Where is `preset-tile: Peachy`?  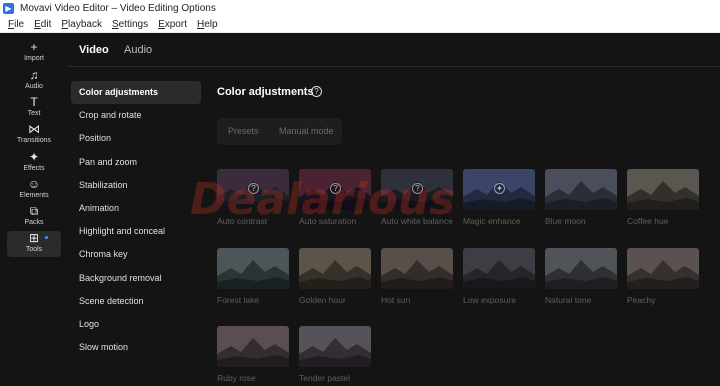
preset-tile: Peachy is located at coordinates (663, 277).